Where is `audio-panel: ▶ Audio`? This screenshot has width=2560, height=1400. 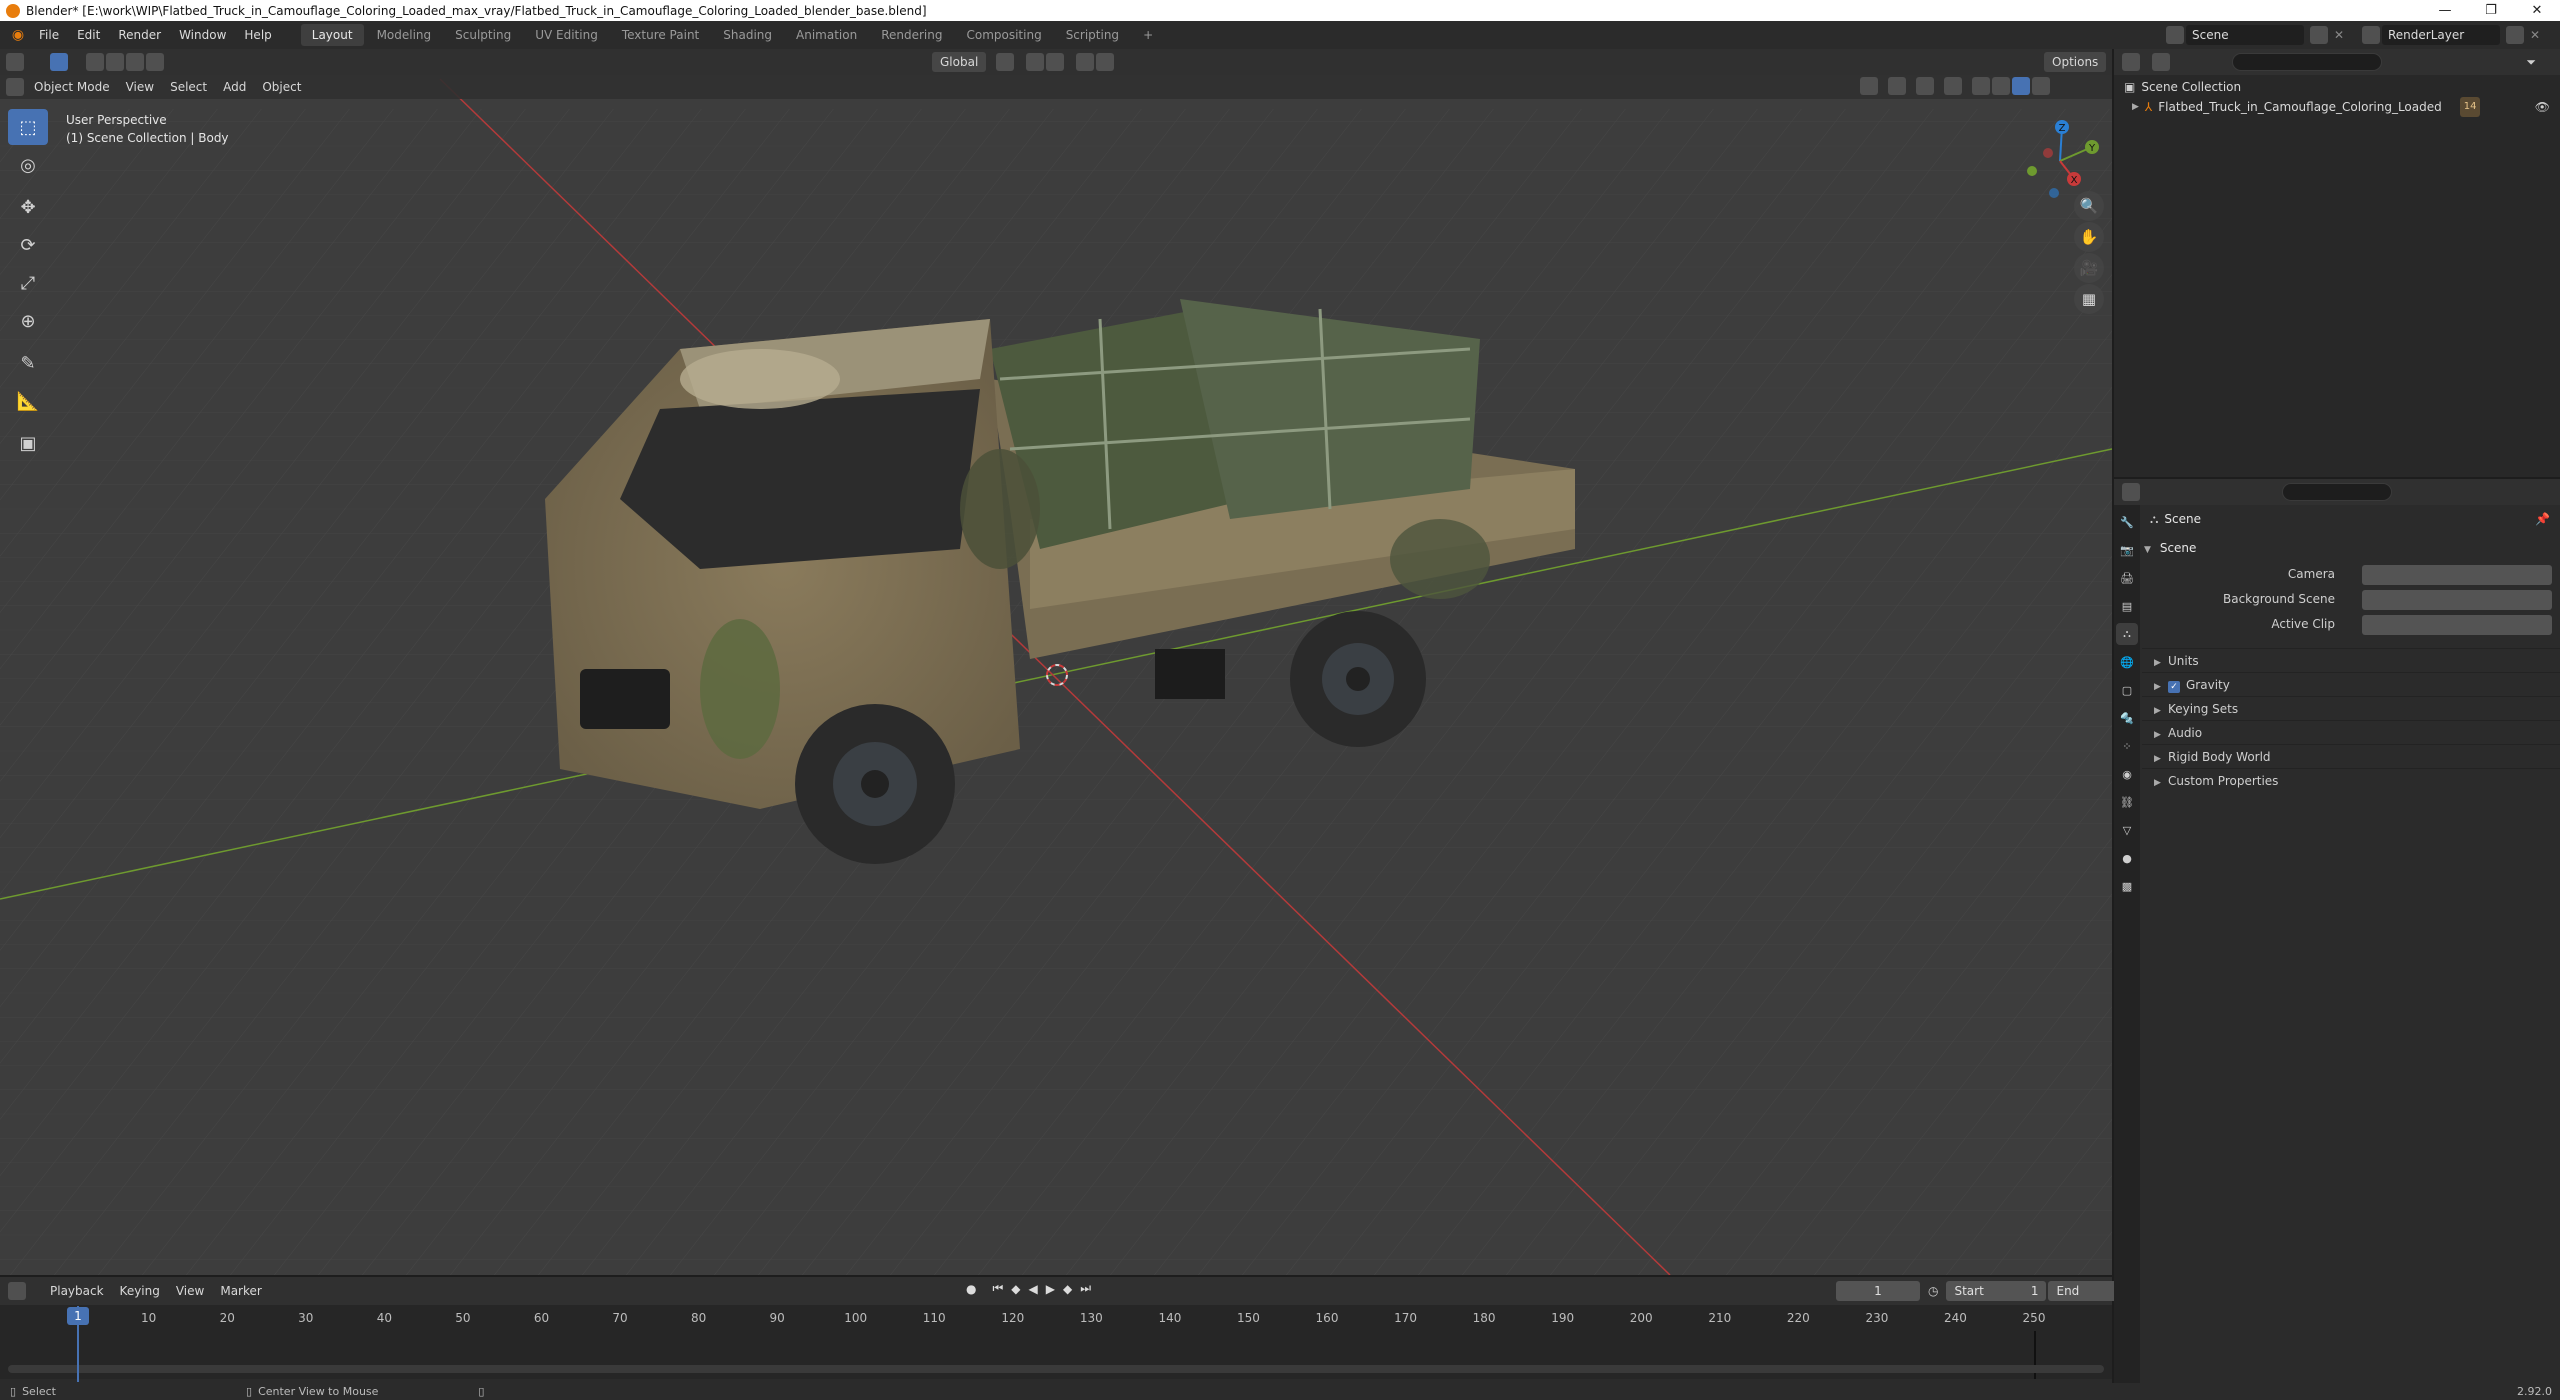
audio-panel: ▶ Audio is located at coordinates (2351, 732).